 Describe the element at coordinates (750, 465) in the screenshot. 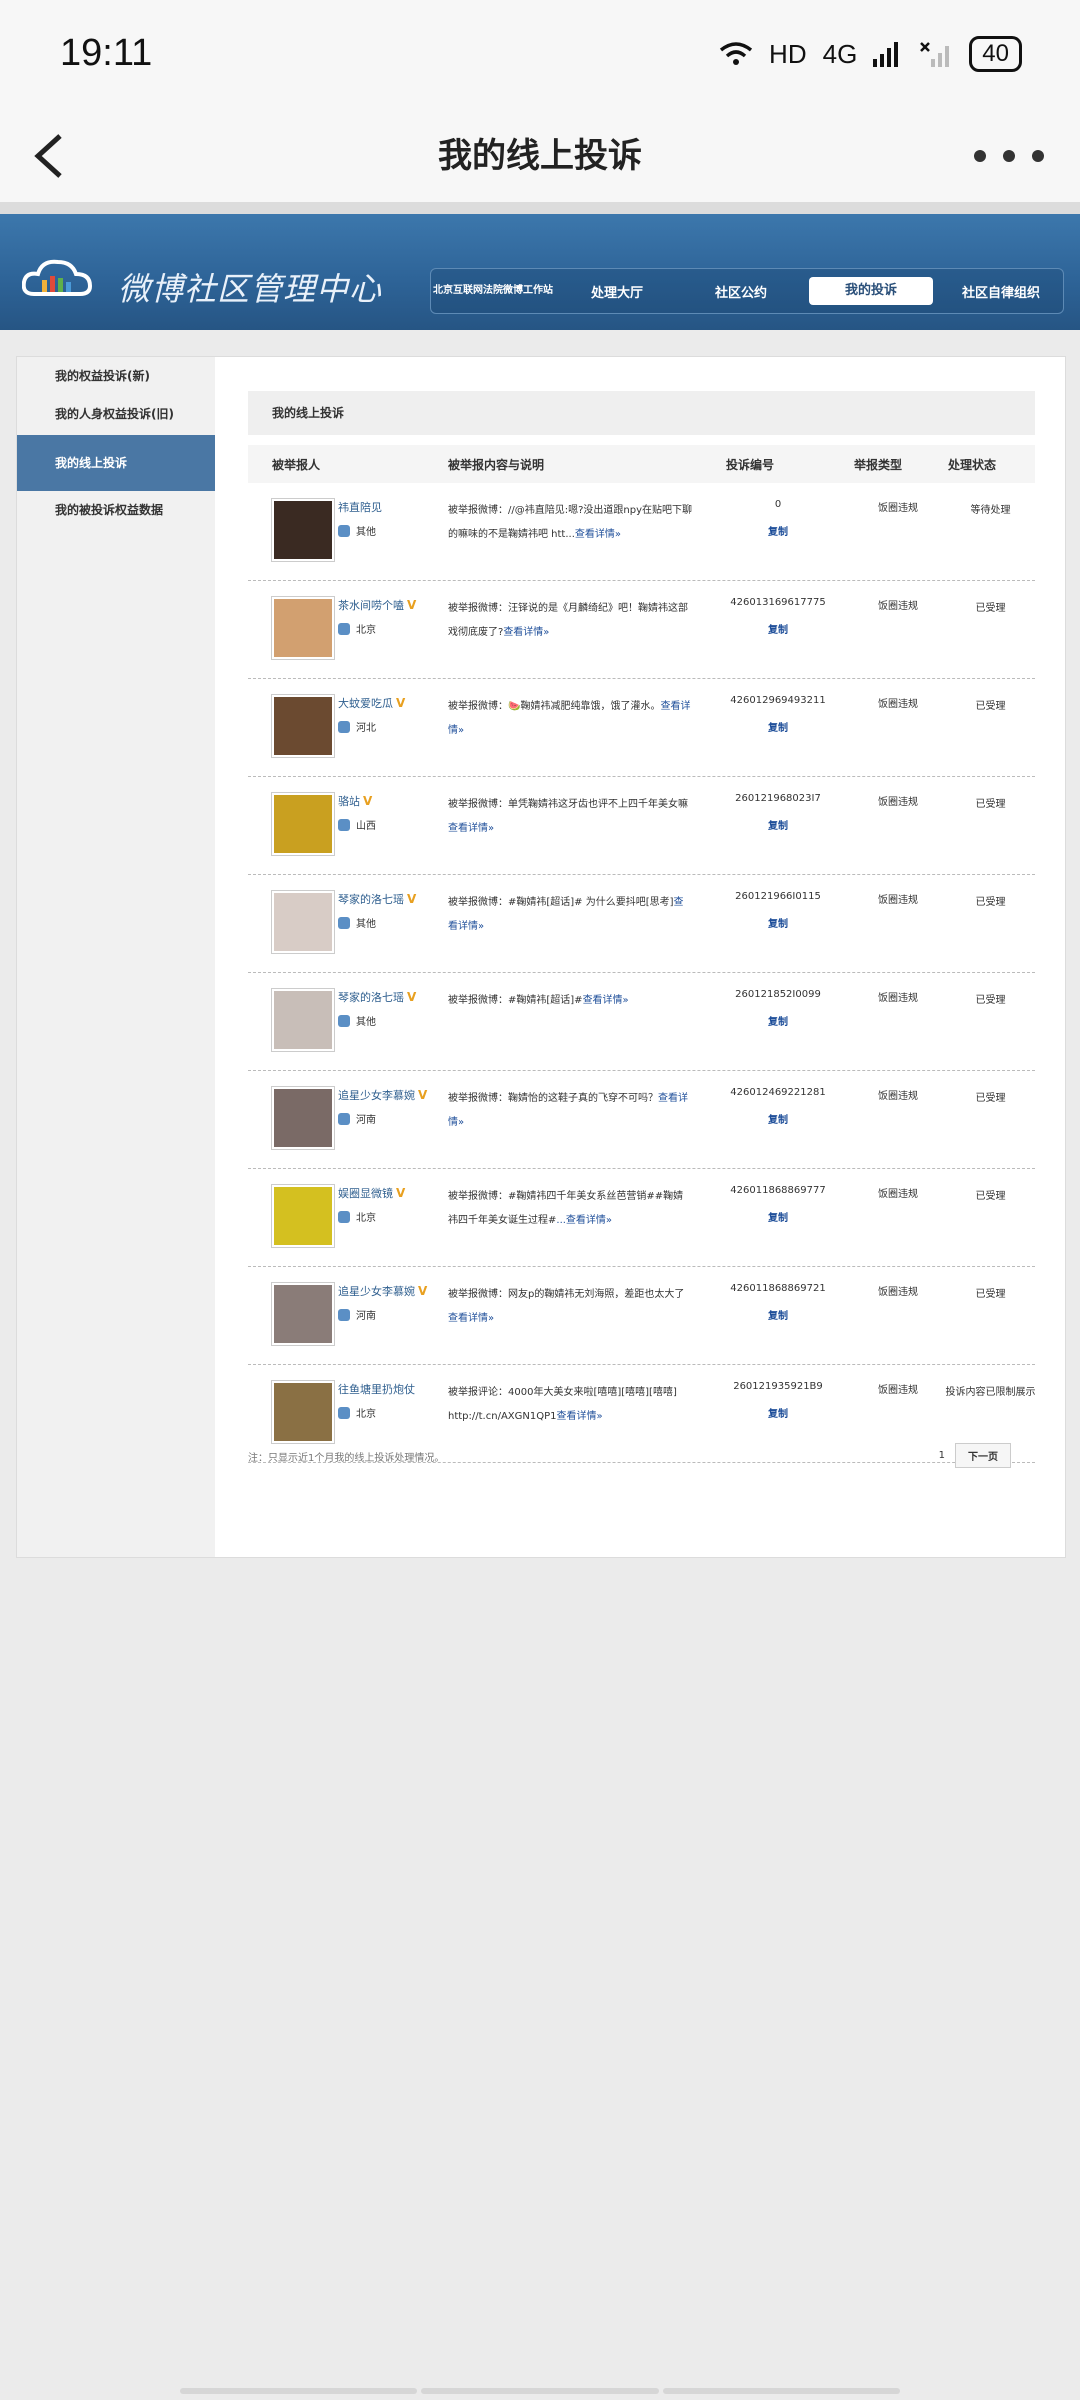

I see `column-header: 投诉编号` at that location.